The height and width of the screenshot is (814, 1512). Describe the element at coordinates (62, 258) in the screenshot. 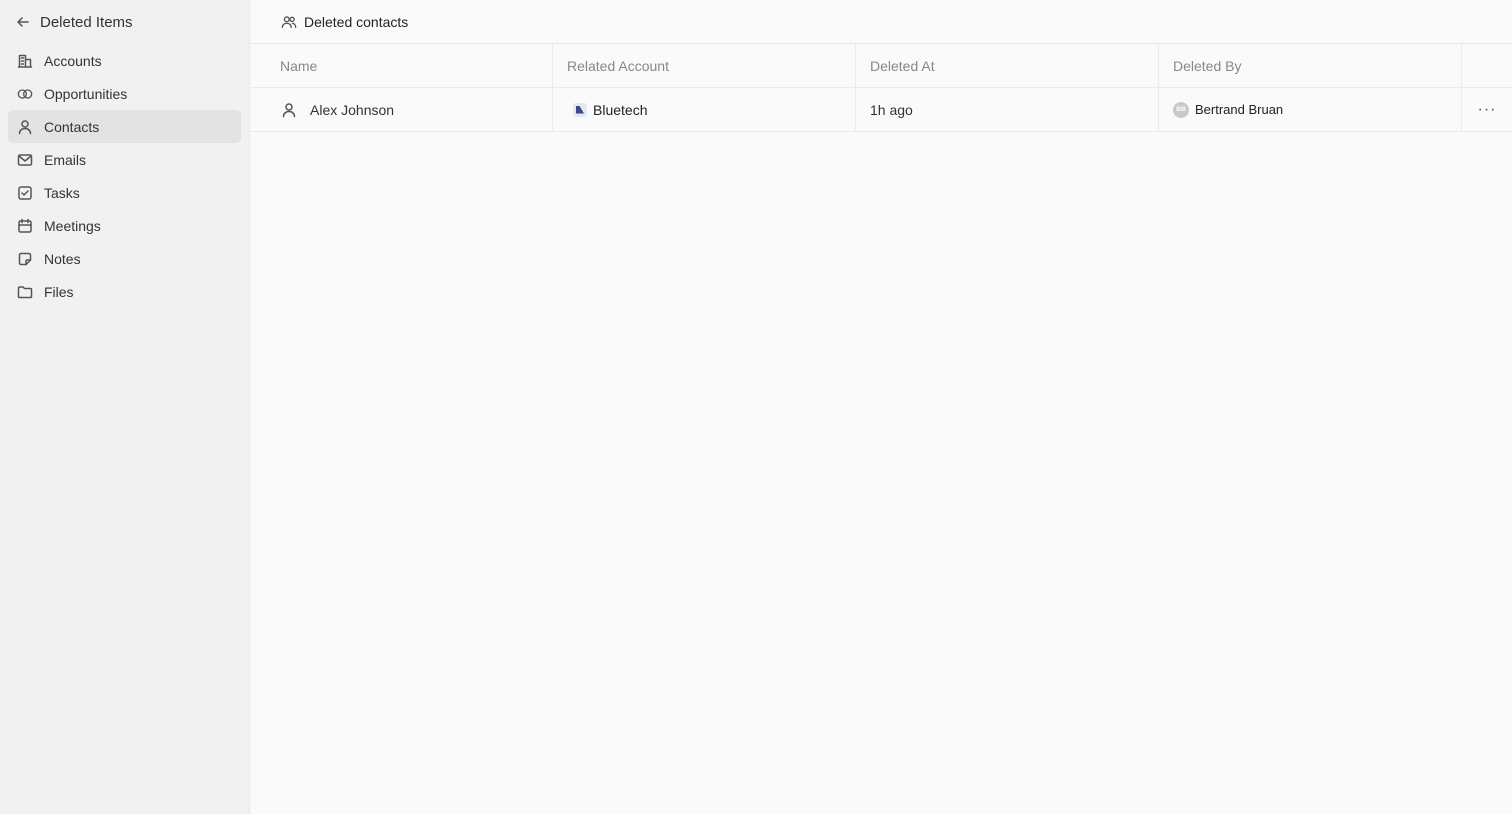

I see `sidebar-item-label: Notes` at that location.